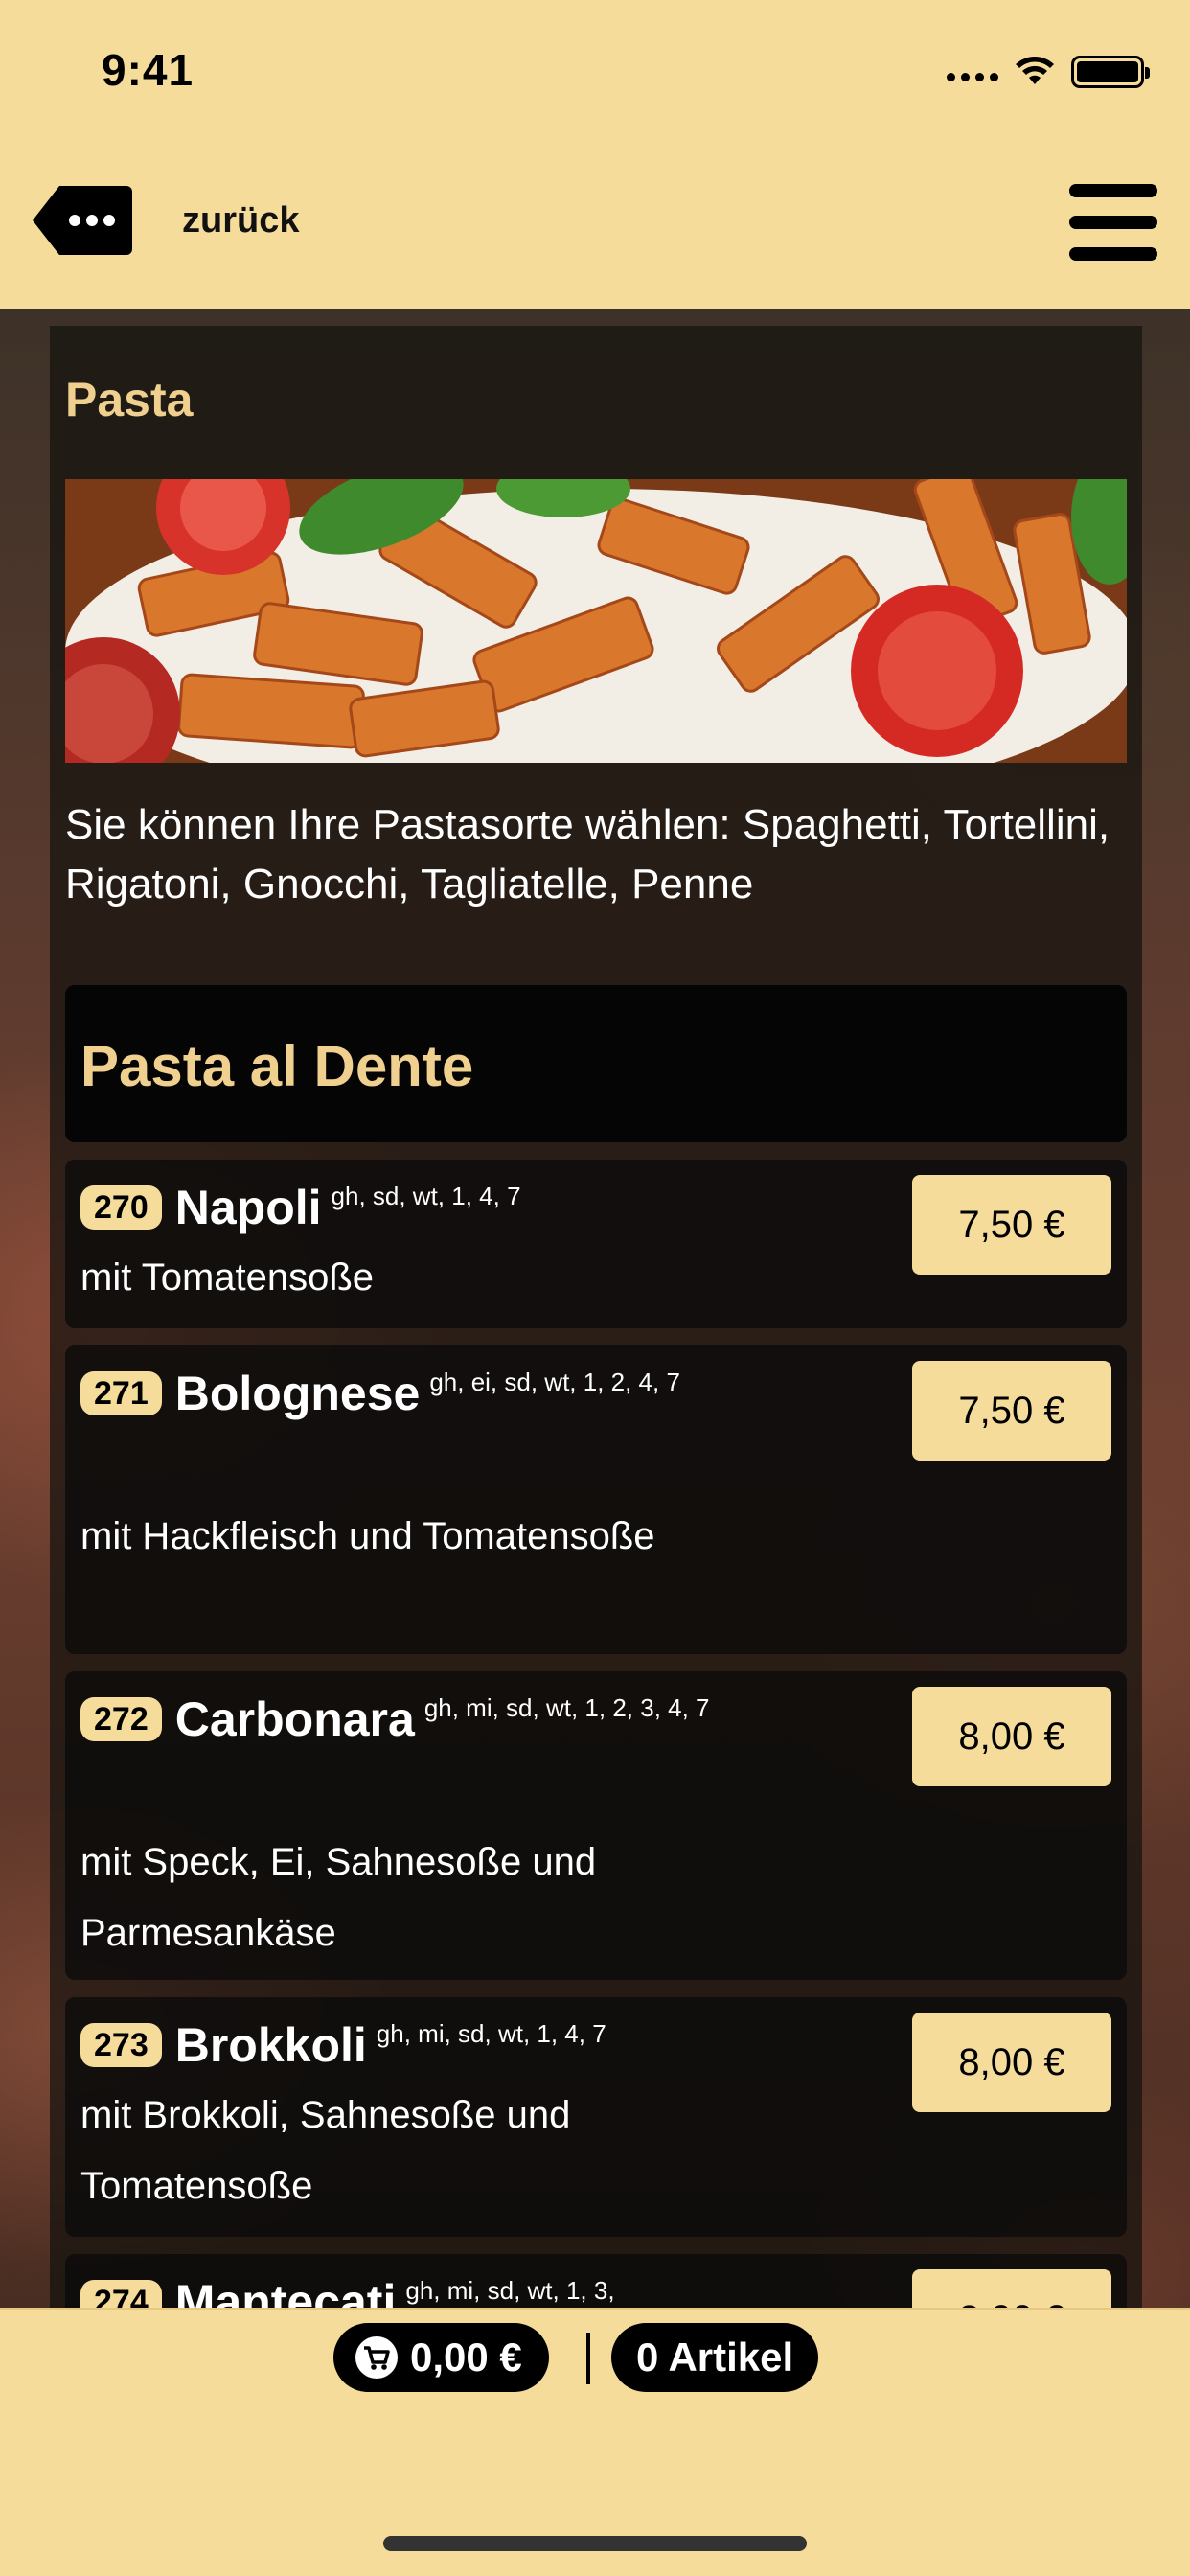  Describe the element at coordinates (326, 2150) in the screenshot. I see `item-description: mit Brokkoli, Sahnesoße und Tomatensoße` at that location.